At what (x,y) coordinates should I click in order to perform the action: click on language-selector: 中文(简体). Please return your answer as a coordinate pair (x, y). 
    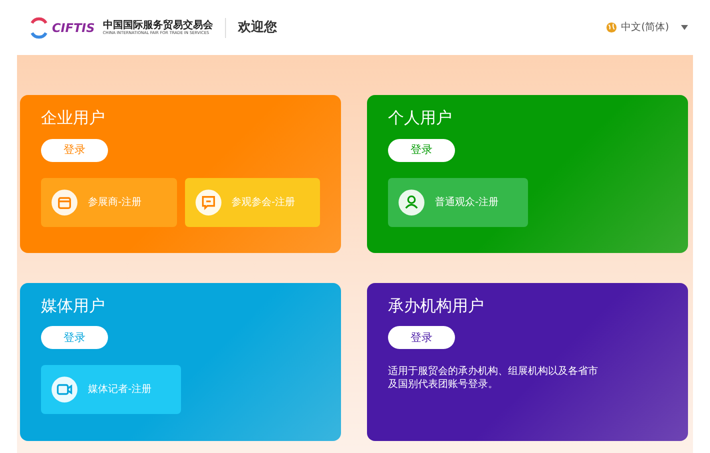
    Looking at the image, I should click on (645, 27).